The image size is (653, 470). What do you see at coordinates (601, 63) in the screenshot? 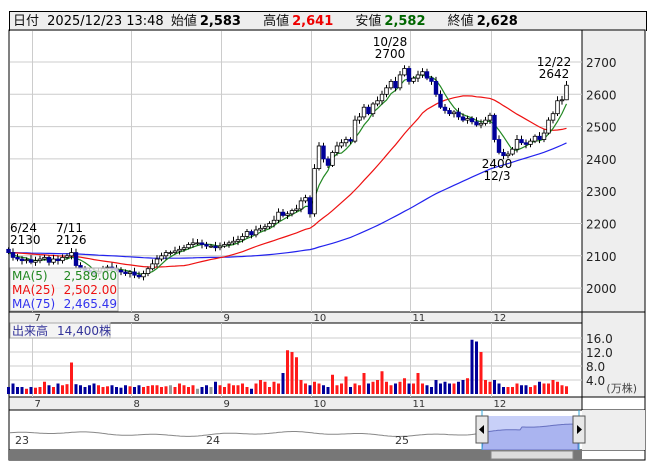
I see `price-tick-label: 2700` at bounding box center [601, 63].